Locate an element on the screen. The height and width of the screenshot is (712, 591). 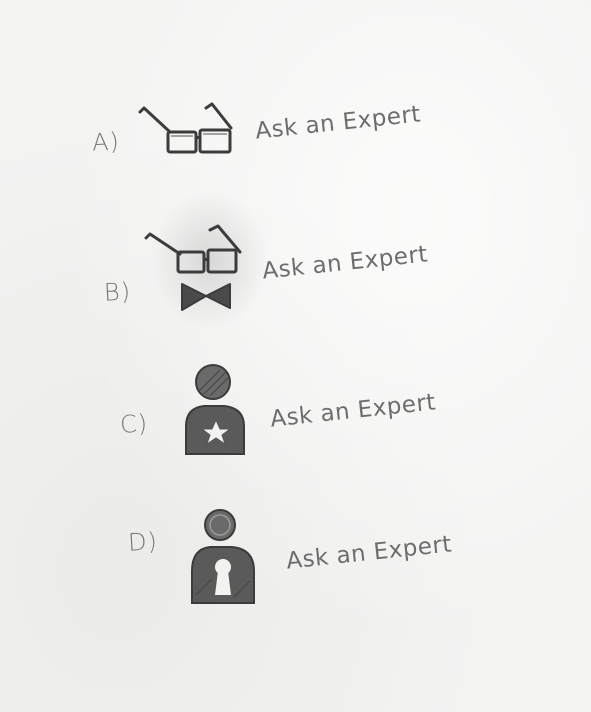
option-a-letter: A) is located at coordinates (106, 142).